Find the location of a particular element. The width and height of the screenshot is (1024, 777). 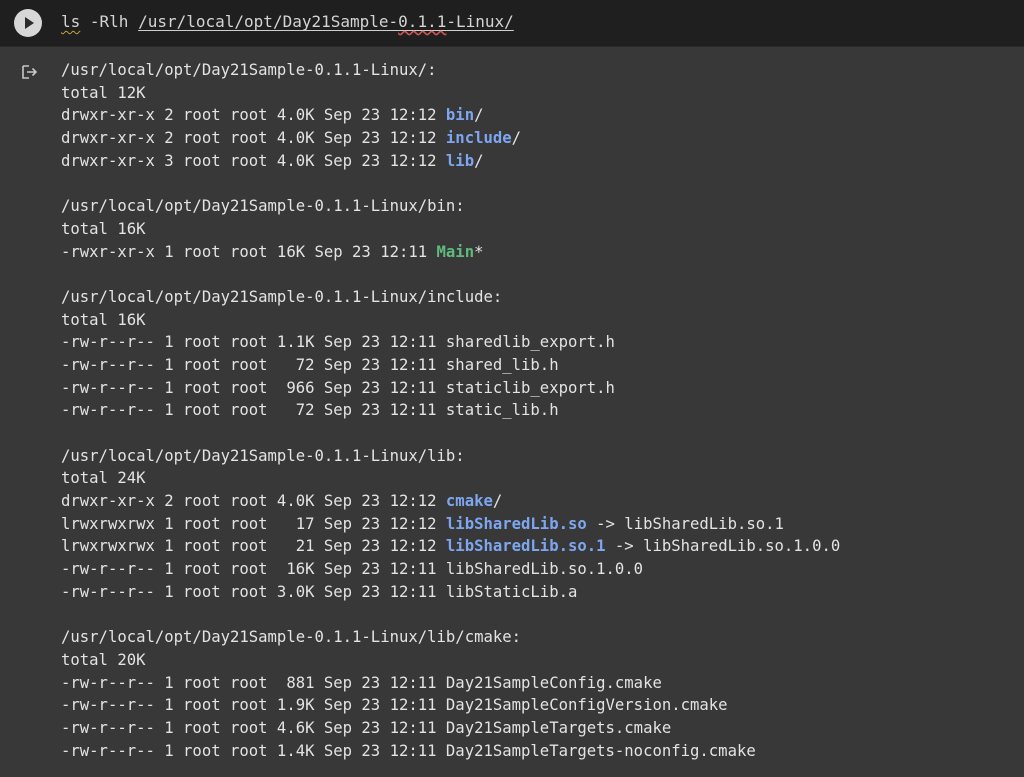

section-total: total 12K is located at coordinates (103, 92).